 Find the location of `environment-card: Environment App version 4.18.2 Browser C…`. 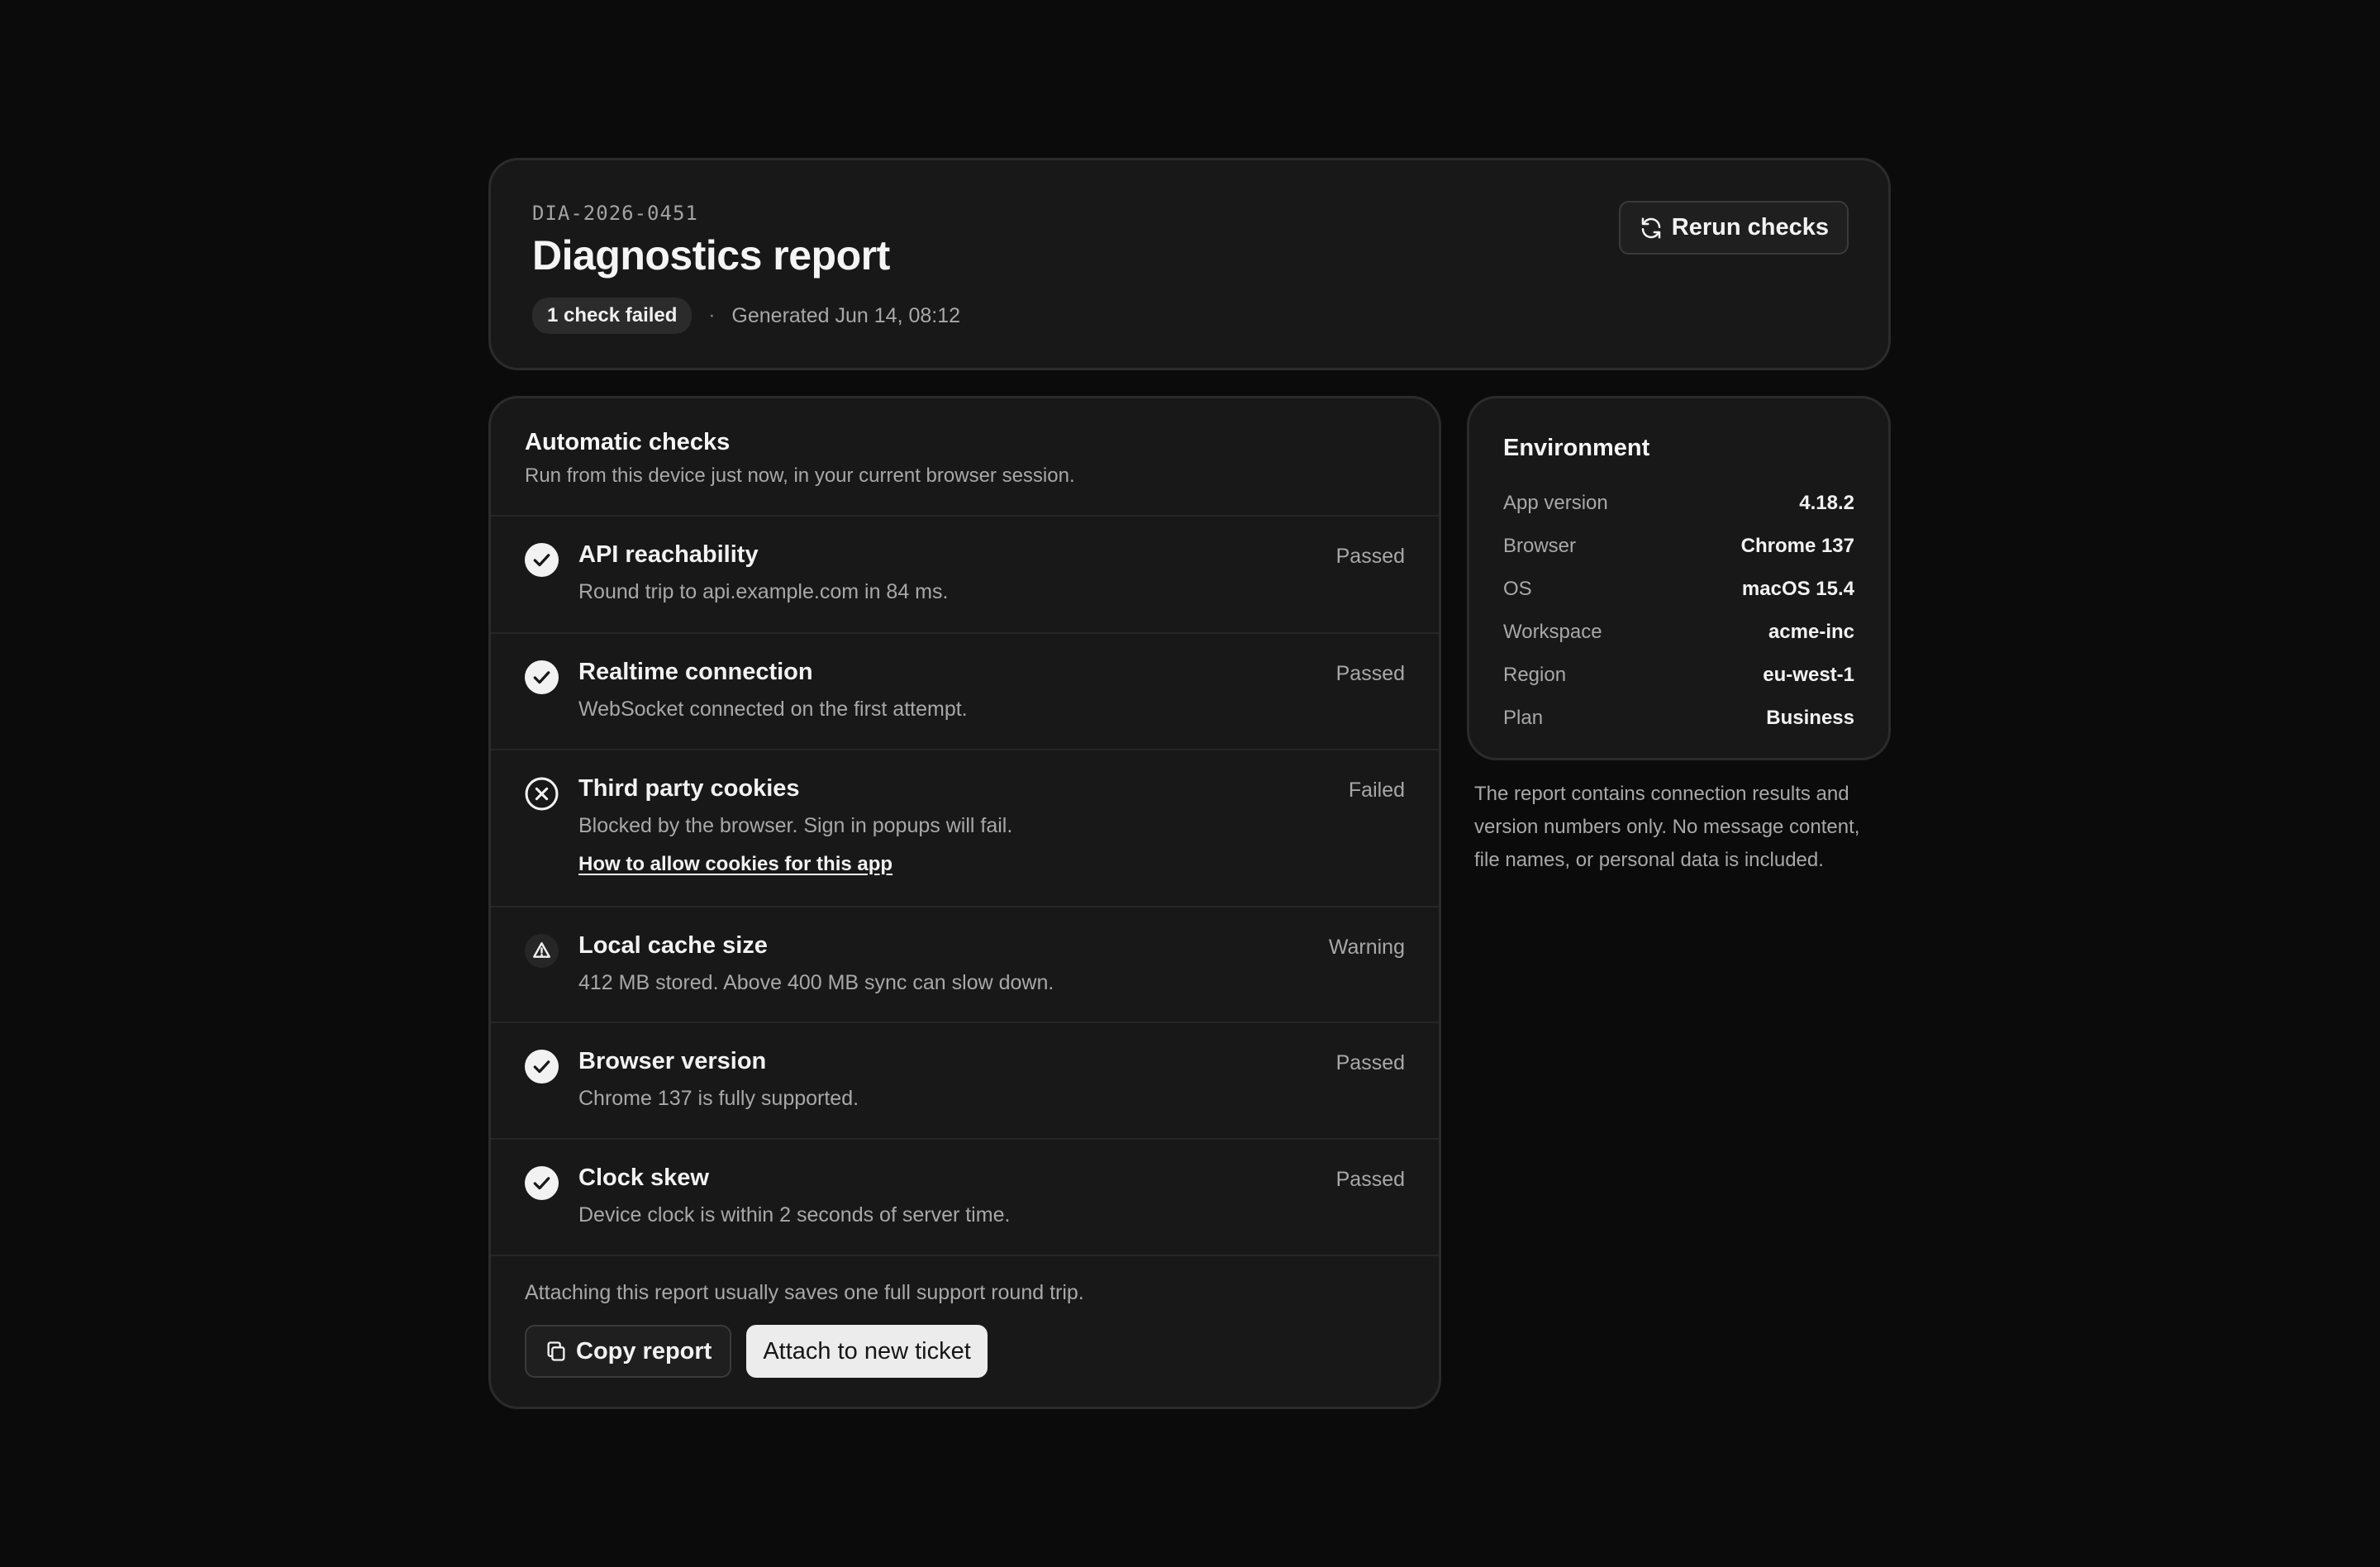

environment-card: Environment App version 4.18.2 Browser C… is located at coordinates (1679, 578).